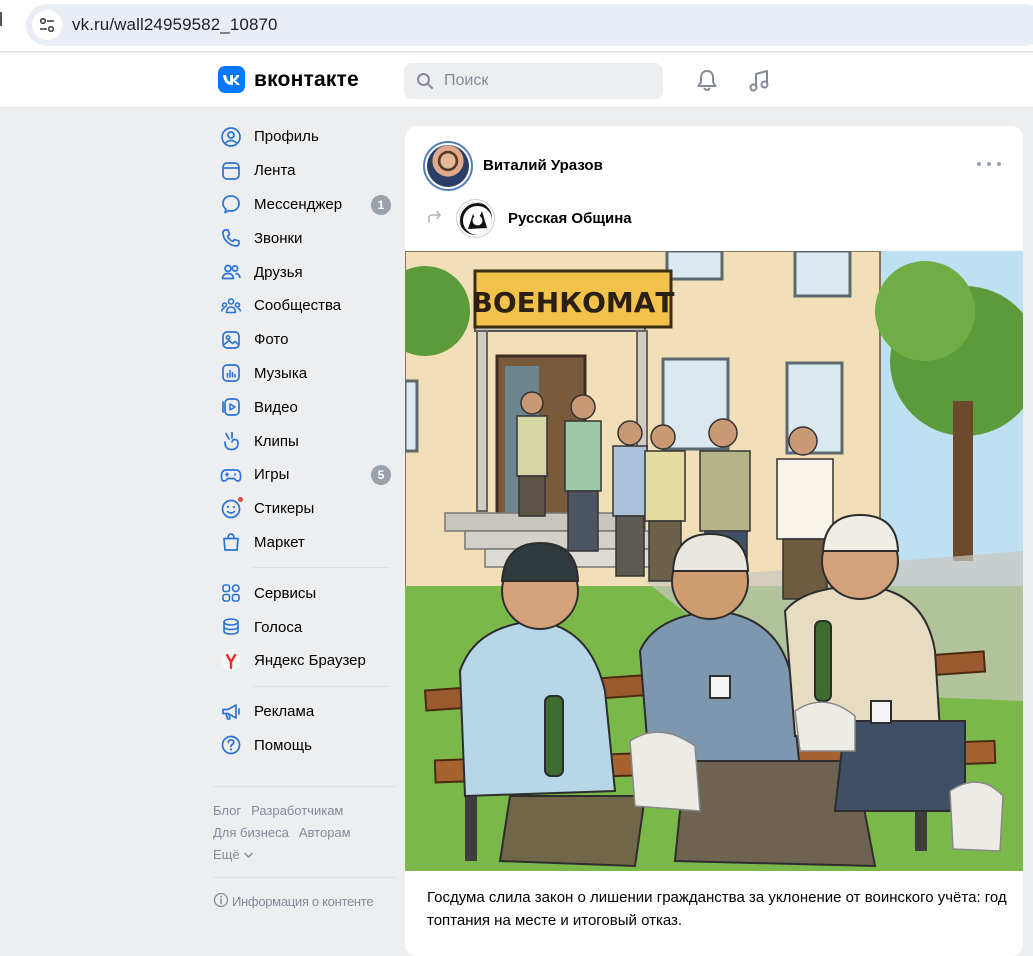 This screenshot has width=1033, height=956. What do you see at coordinates (231, 407) in the screenshot?
I see `video-icon` at bounding box center [231, 407].